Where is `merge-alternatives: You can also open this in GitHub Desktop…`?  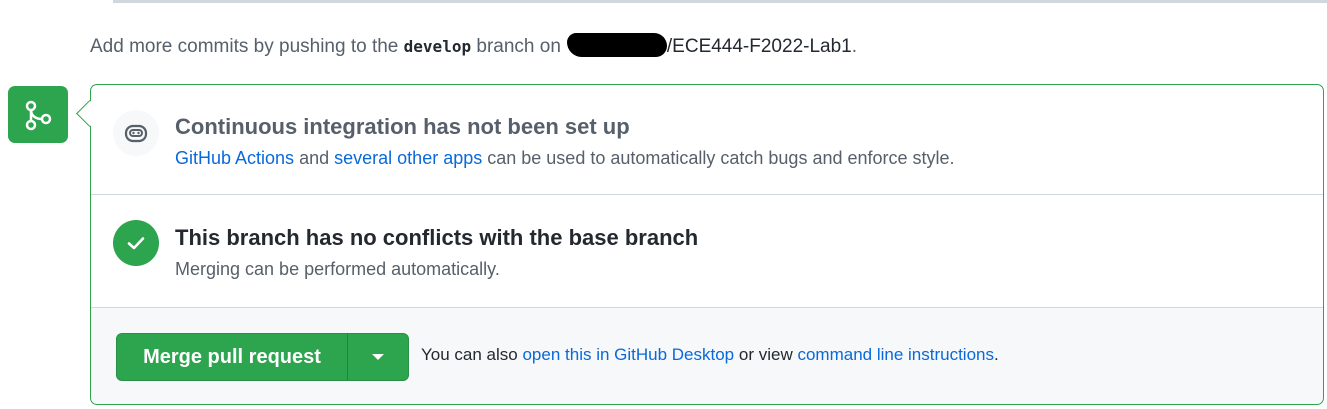 merge-alternatives: You can also open this in GitHub Desktop… is located at coordinates (710, 355).